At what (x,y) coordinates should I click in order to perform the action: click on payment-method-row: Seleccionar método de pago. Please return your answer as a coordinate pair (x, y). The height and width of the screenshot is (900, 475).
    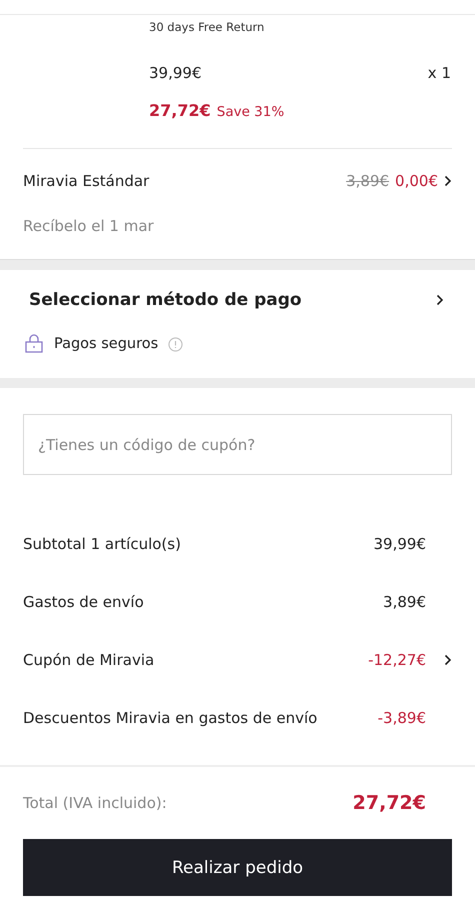
    Looking at the image, I should click on (237, 300).